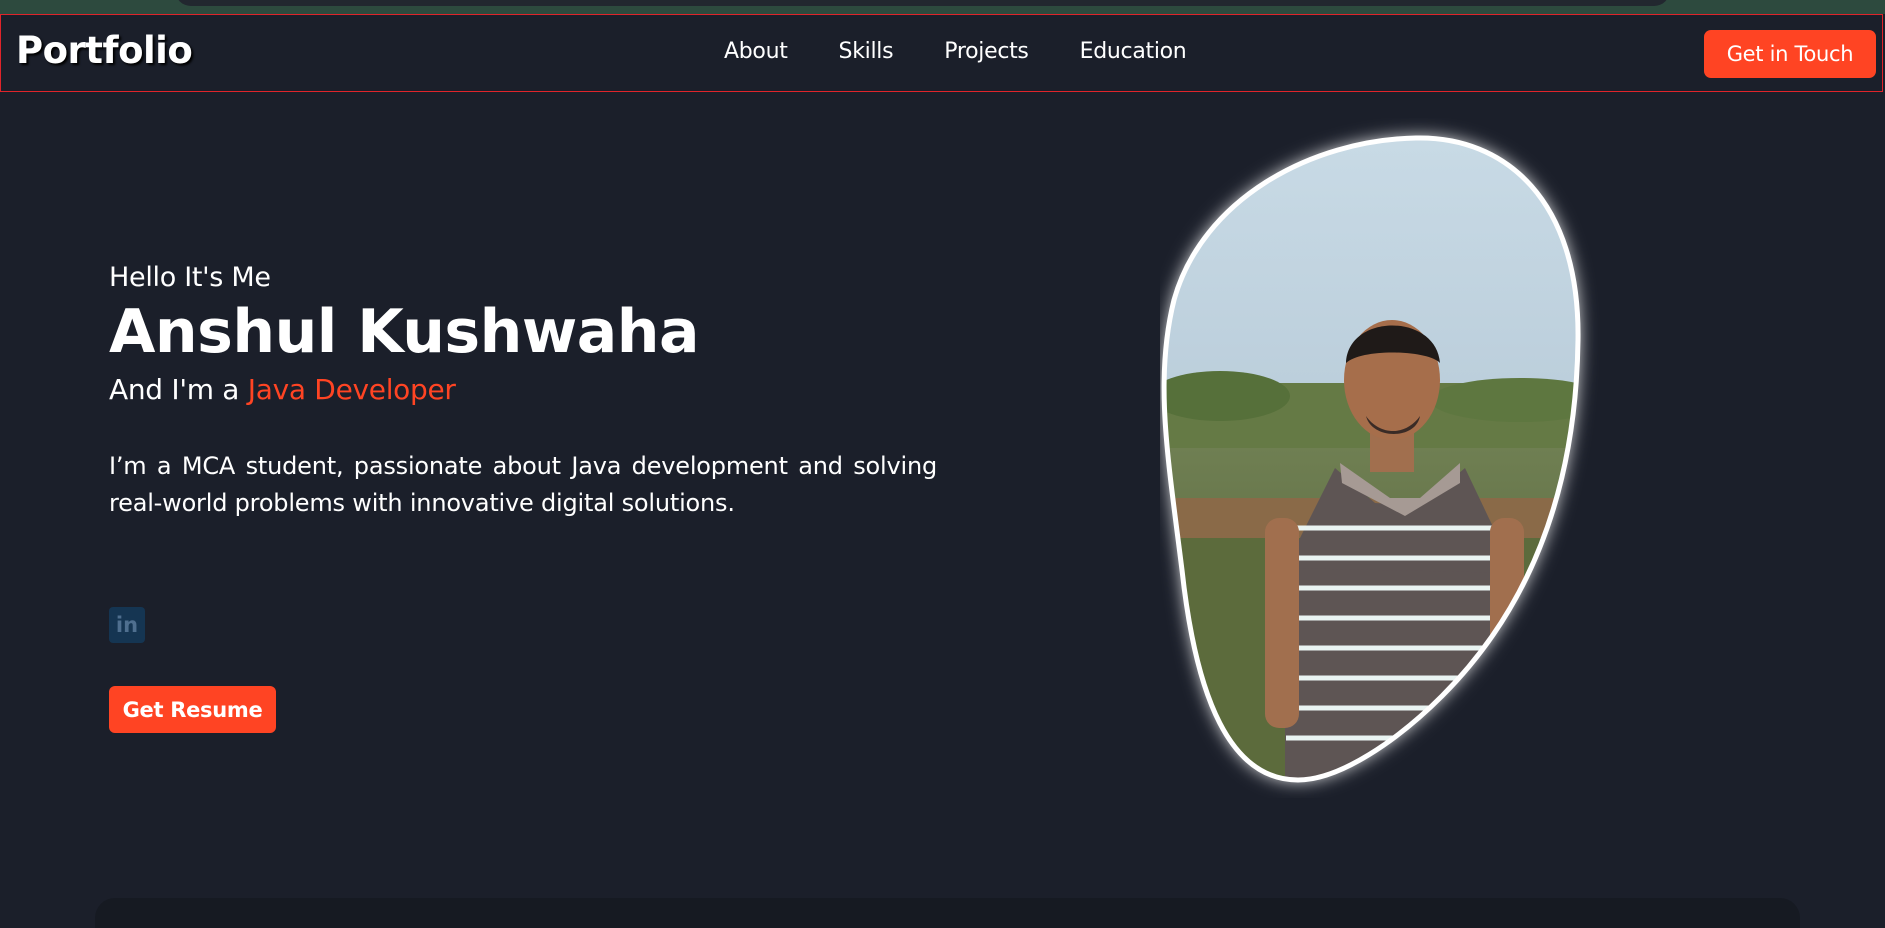 This screenshot has height=928, width=1885. Describe the element at coordinates (192, 709) in the screenshot. I see `get-resume-button: Get Resume` at that location.